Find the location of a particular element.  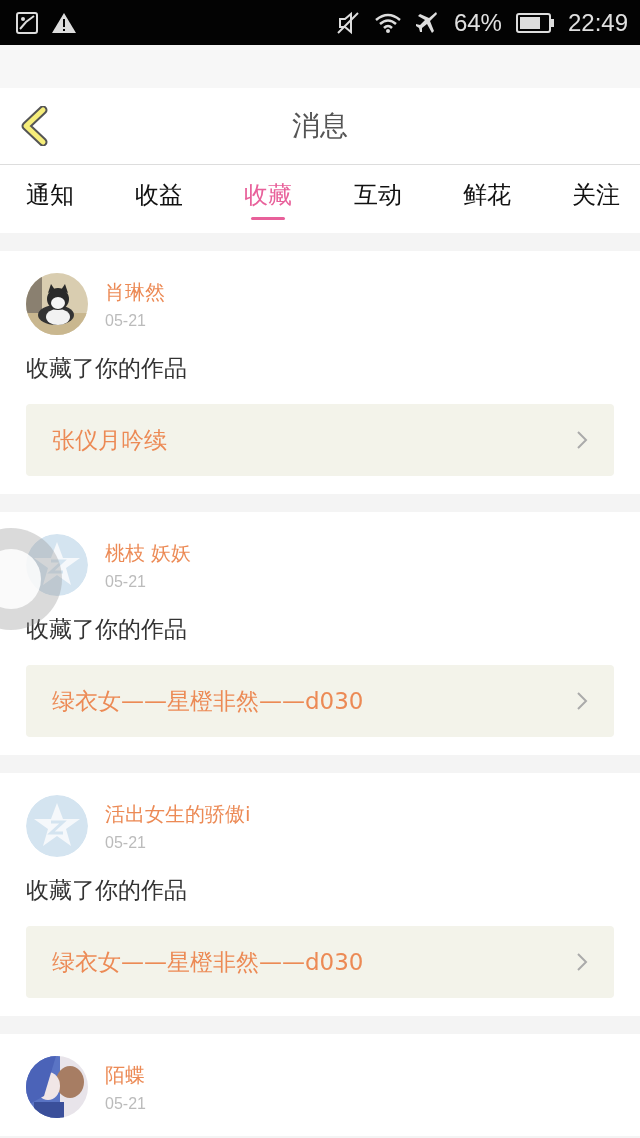

mute-icon is located at coordinates (347, 22).